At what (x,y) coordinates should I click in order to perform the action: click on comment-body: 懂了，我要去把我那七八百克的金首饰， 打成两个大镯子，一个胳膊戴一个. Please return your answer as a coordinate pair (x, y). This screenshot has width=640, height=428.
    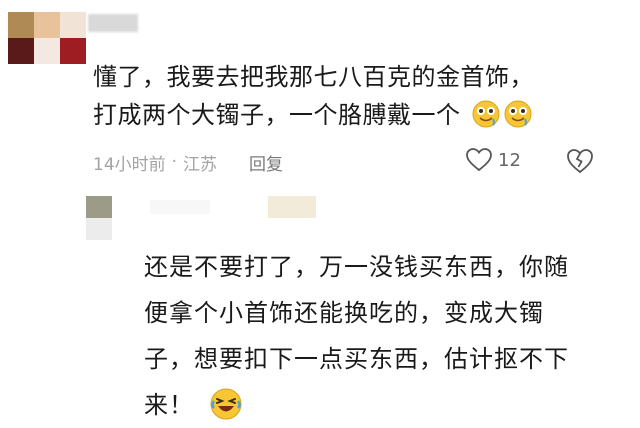
    Looking at the image, I should click on (313, 96).